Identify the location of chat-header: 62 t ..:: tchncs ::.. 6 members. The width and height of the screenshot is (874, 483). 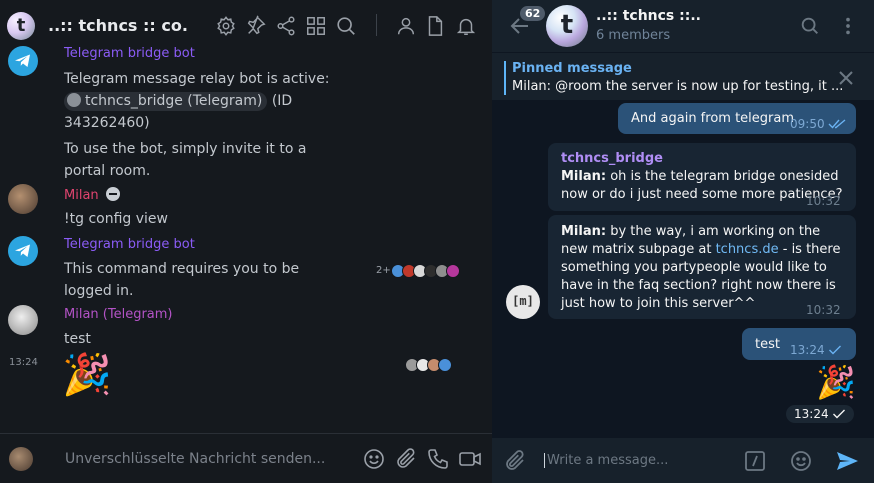
(683, 26).